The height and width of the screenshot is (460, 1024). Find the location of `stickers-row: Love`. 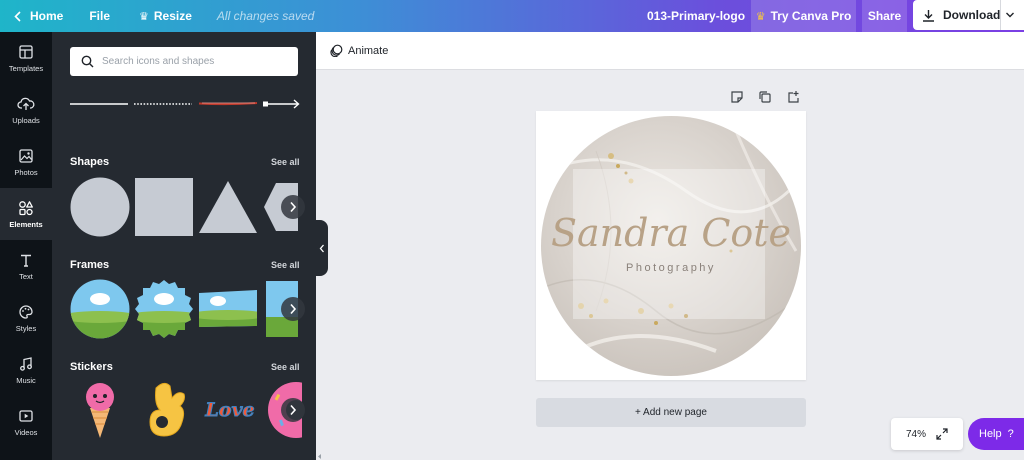

stickers-row: Love is located at coordinates (193, 410).